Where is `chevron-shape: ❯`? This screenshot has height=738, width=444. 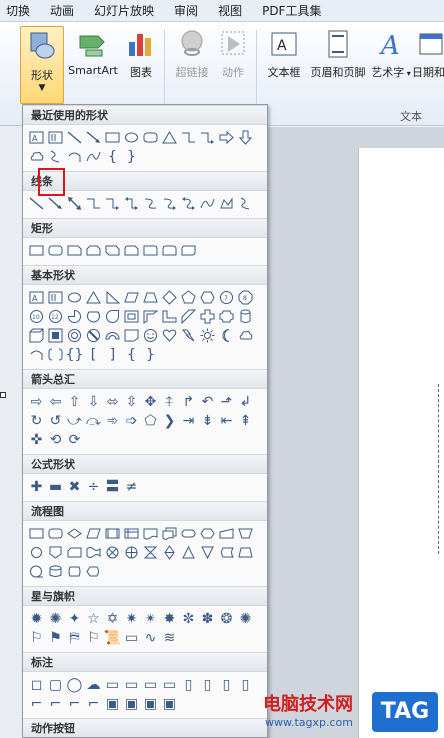
chevron-shape: ❯ is located at coordinates (169, 420).